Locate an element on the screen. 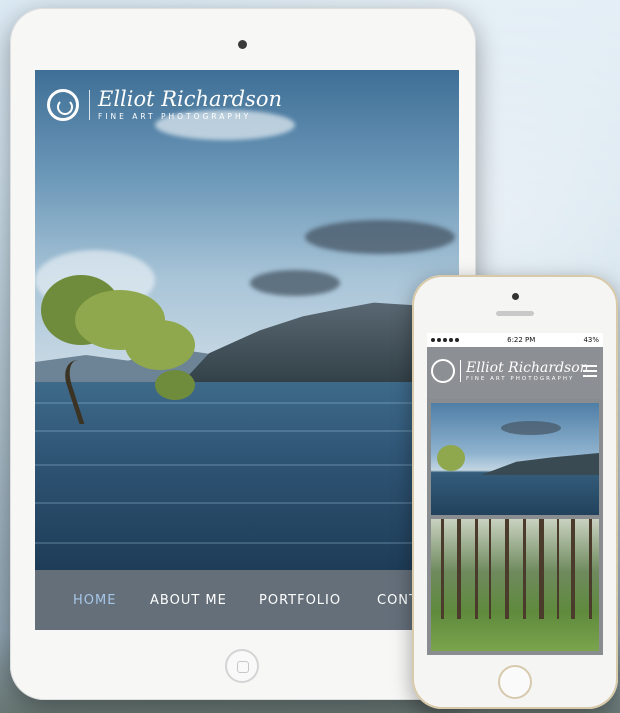 The image size is (620, 713). site-logo: Elliot Richardson FINE ART PHOTOGRAPHY is located at coordinates (164, 104).